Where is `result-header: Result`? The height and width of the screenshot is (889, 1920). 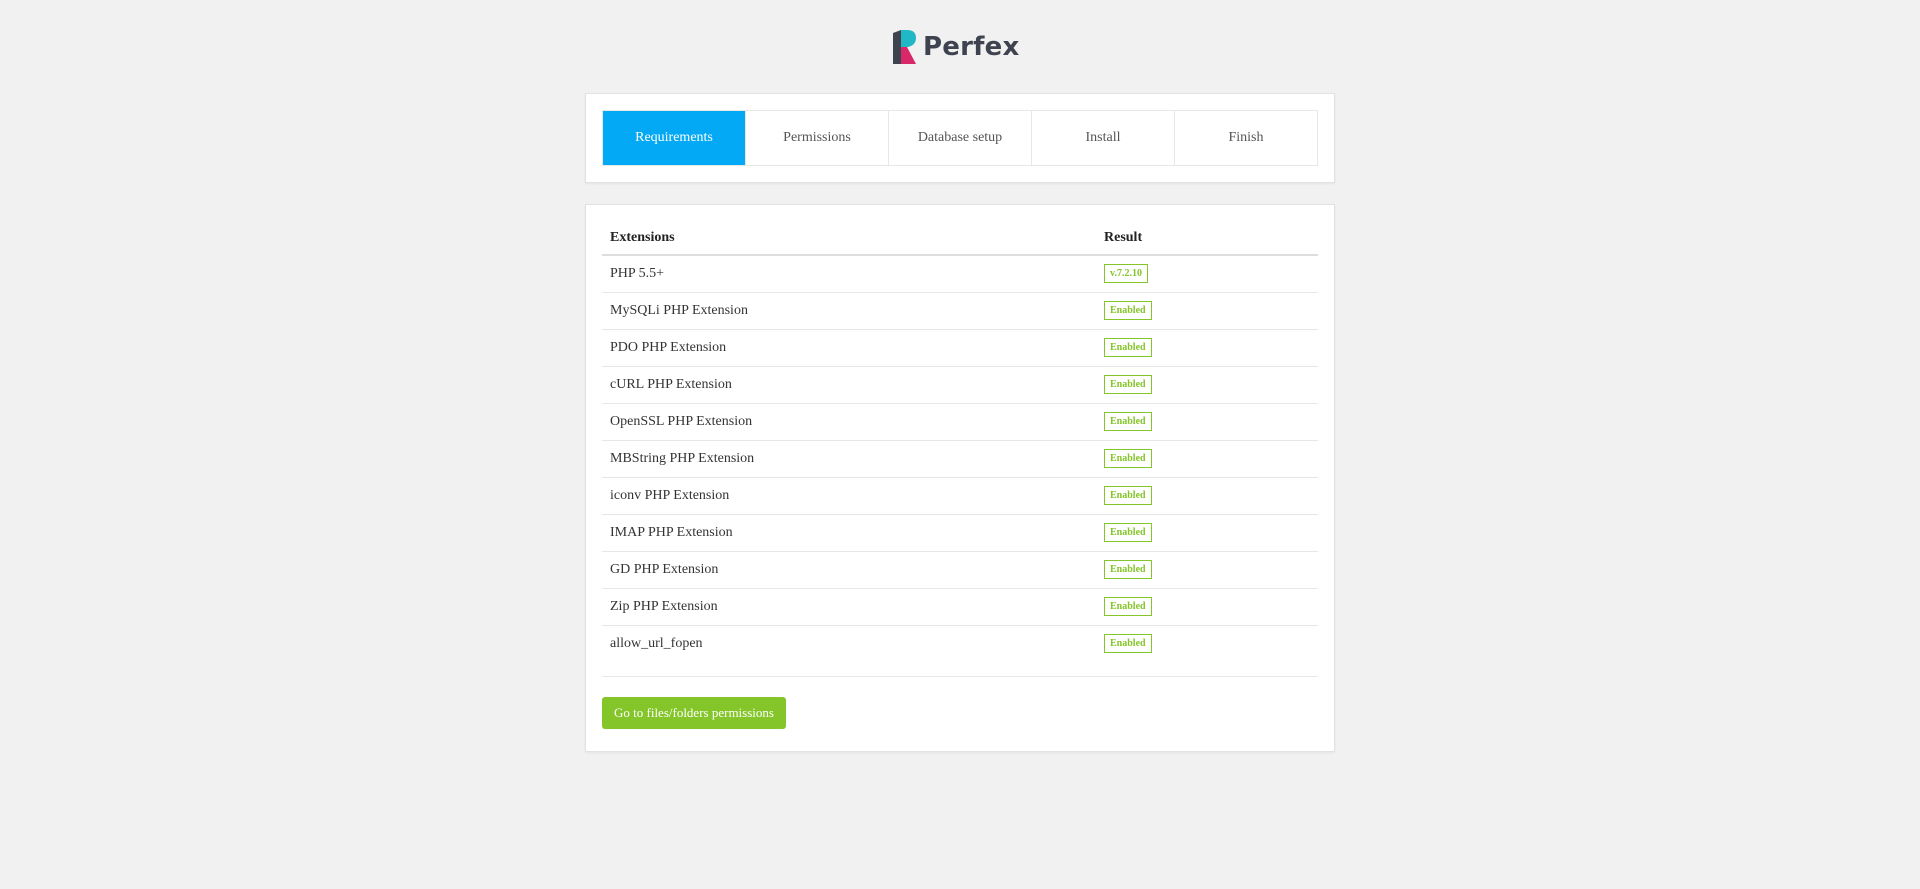
result-header: Result is located at coordinates (1207, 238).